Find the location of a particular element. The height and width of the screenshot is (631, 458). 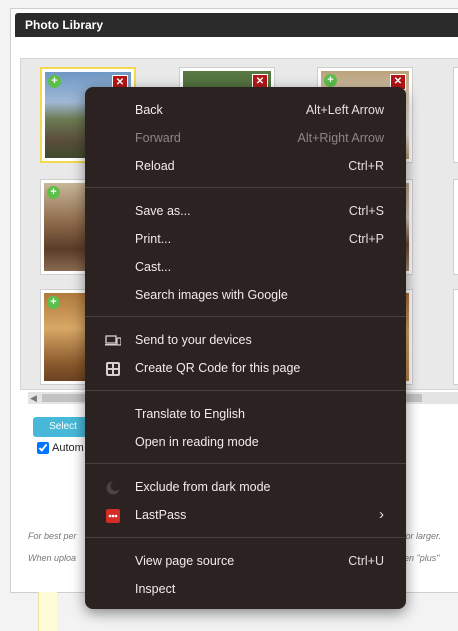

menu-item-reload: Reload Ctrl+R is located at coordinates (245, 166).